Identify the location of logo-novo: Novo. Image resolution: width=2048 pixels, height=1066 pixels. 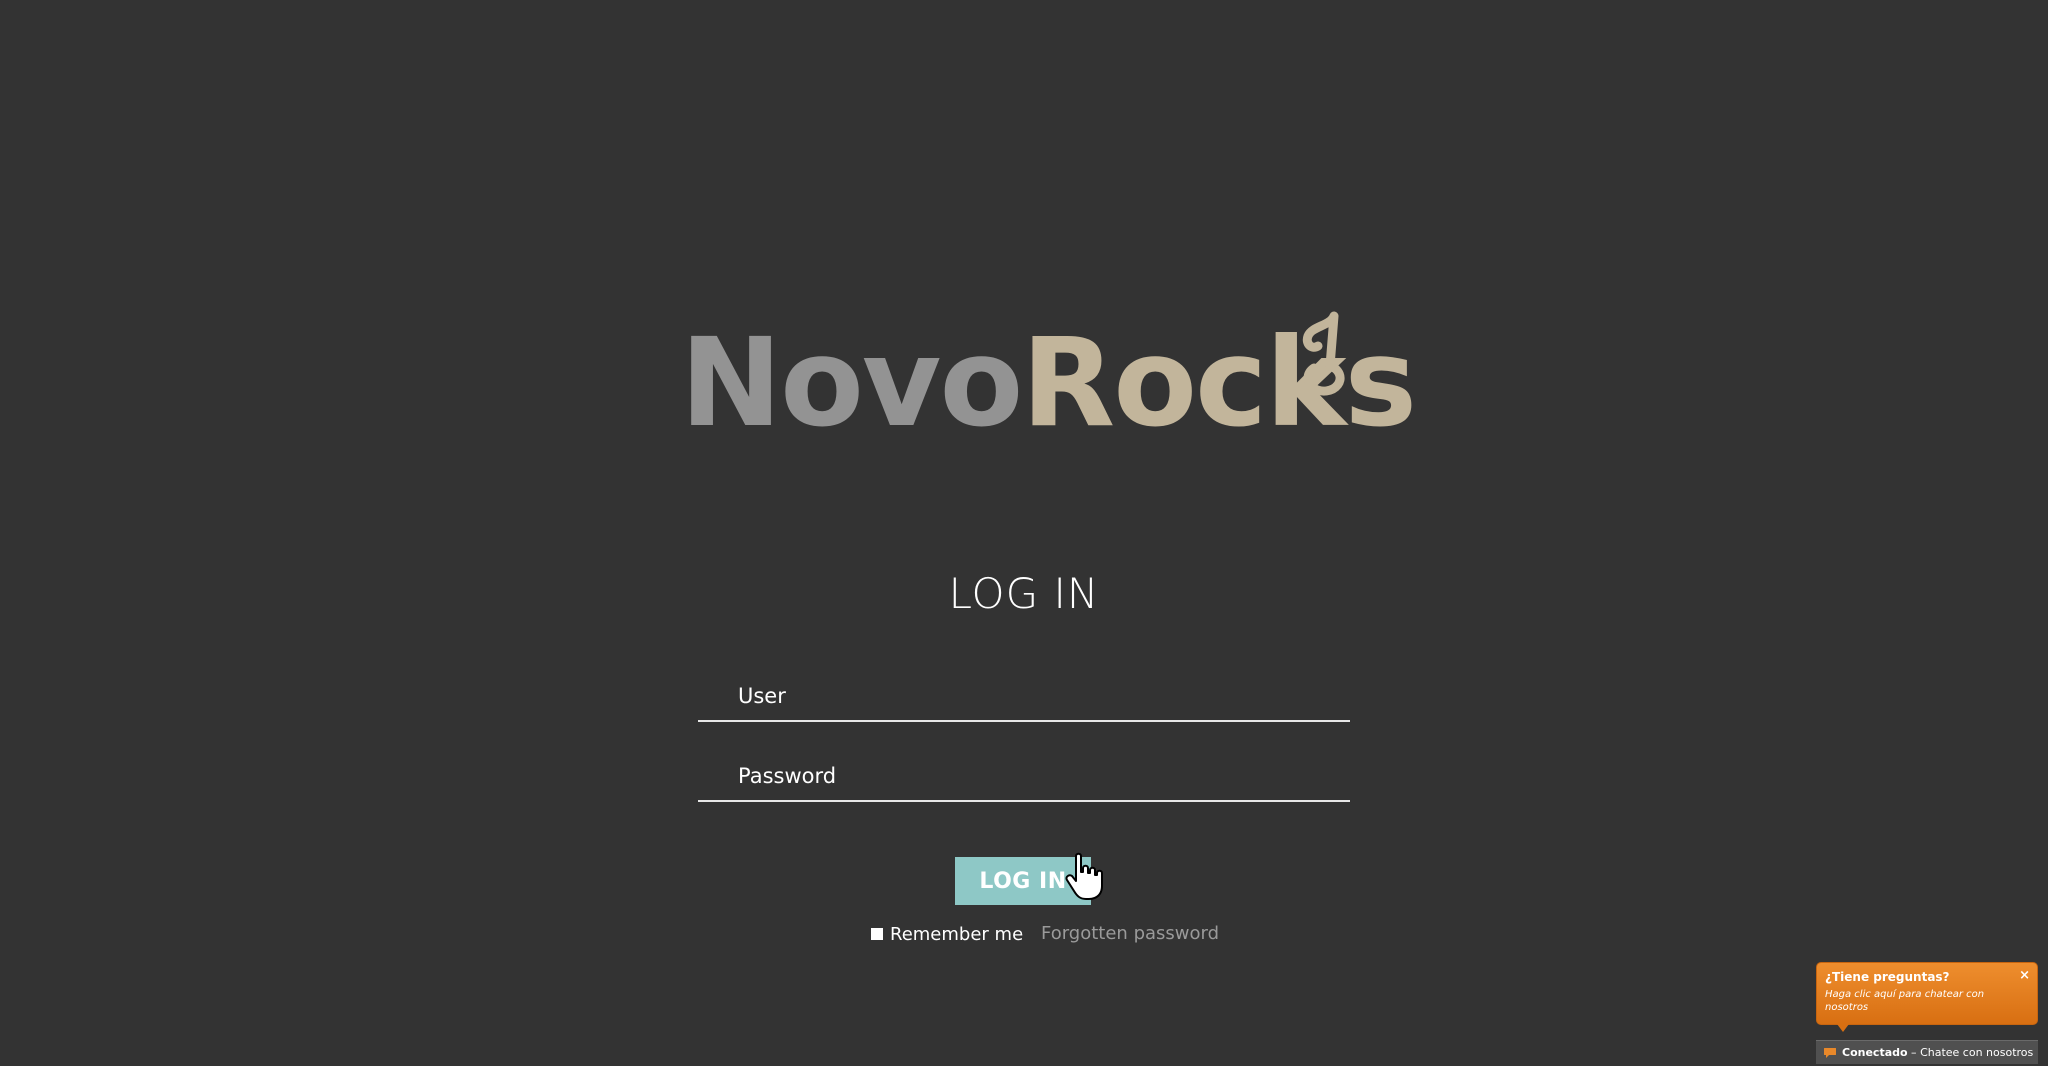
(851, 383).